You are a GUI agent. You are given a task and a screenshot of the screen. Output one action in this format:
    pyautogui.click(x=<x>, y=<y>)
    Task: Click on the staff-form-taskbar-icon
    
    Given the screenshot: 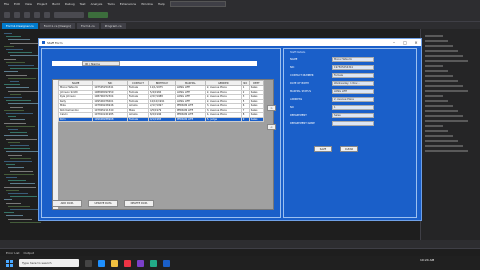 What is the action you would take?
    pyautogui.click(x=166, y=263)
    